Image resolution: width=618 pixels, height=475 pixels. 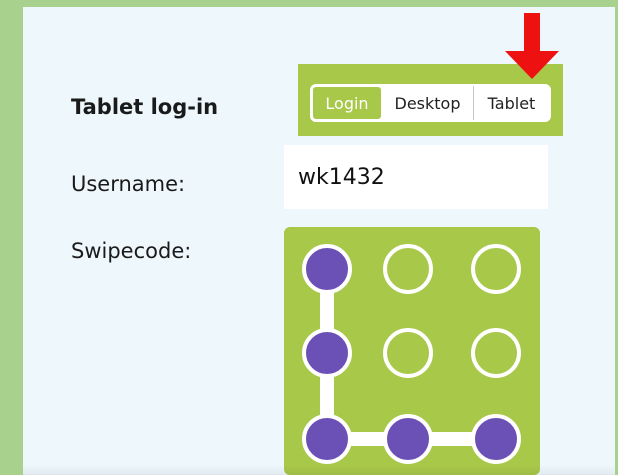 I want to click on page-title: Tablet log-in, so click(x=145, y=107).